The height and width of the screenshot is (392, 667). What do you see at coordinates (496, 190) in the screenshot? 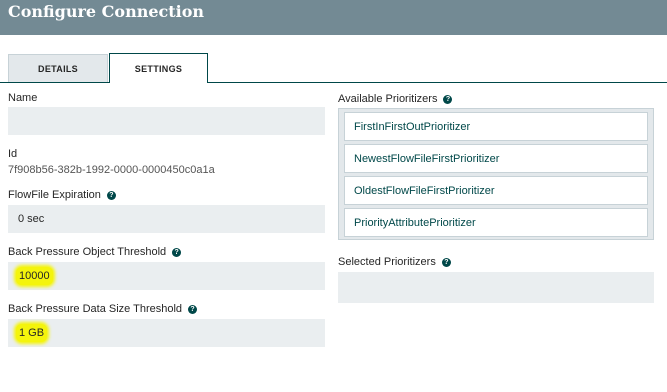
I see `prioritizer-item: OldestFlowFileFirstPrioritizer` at bounding box center [496, 190].